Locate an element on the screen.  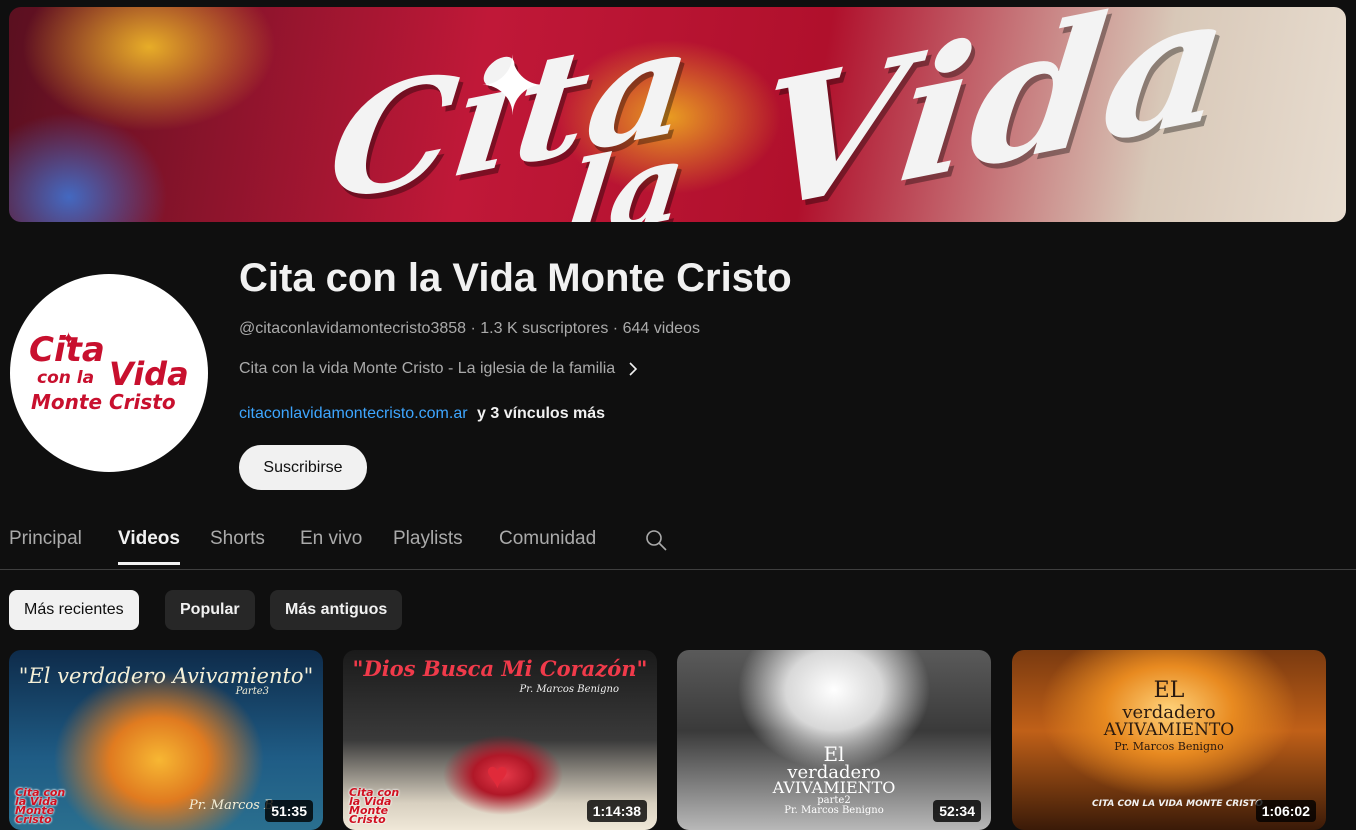
logo-word-monte-cristo: Monte Cristo is located at coordinates (103, 402).